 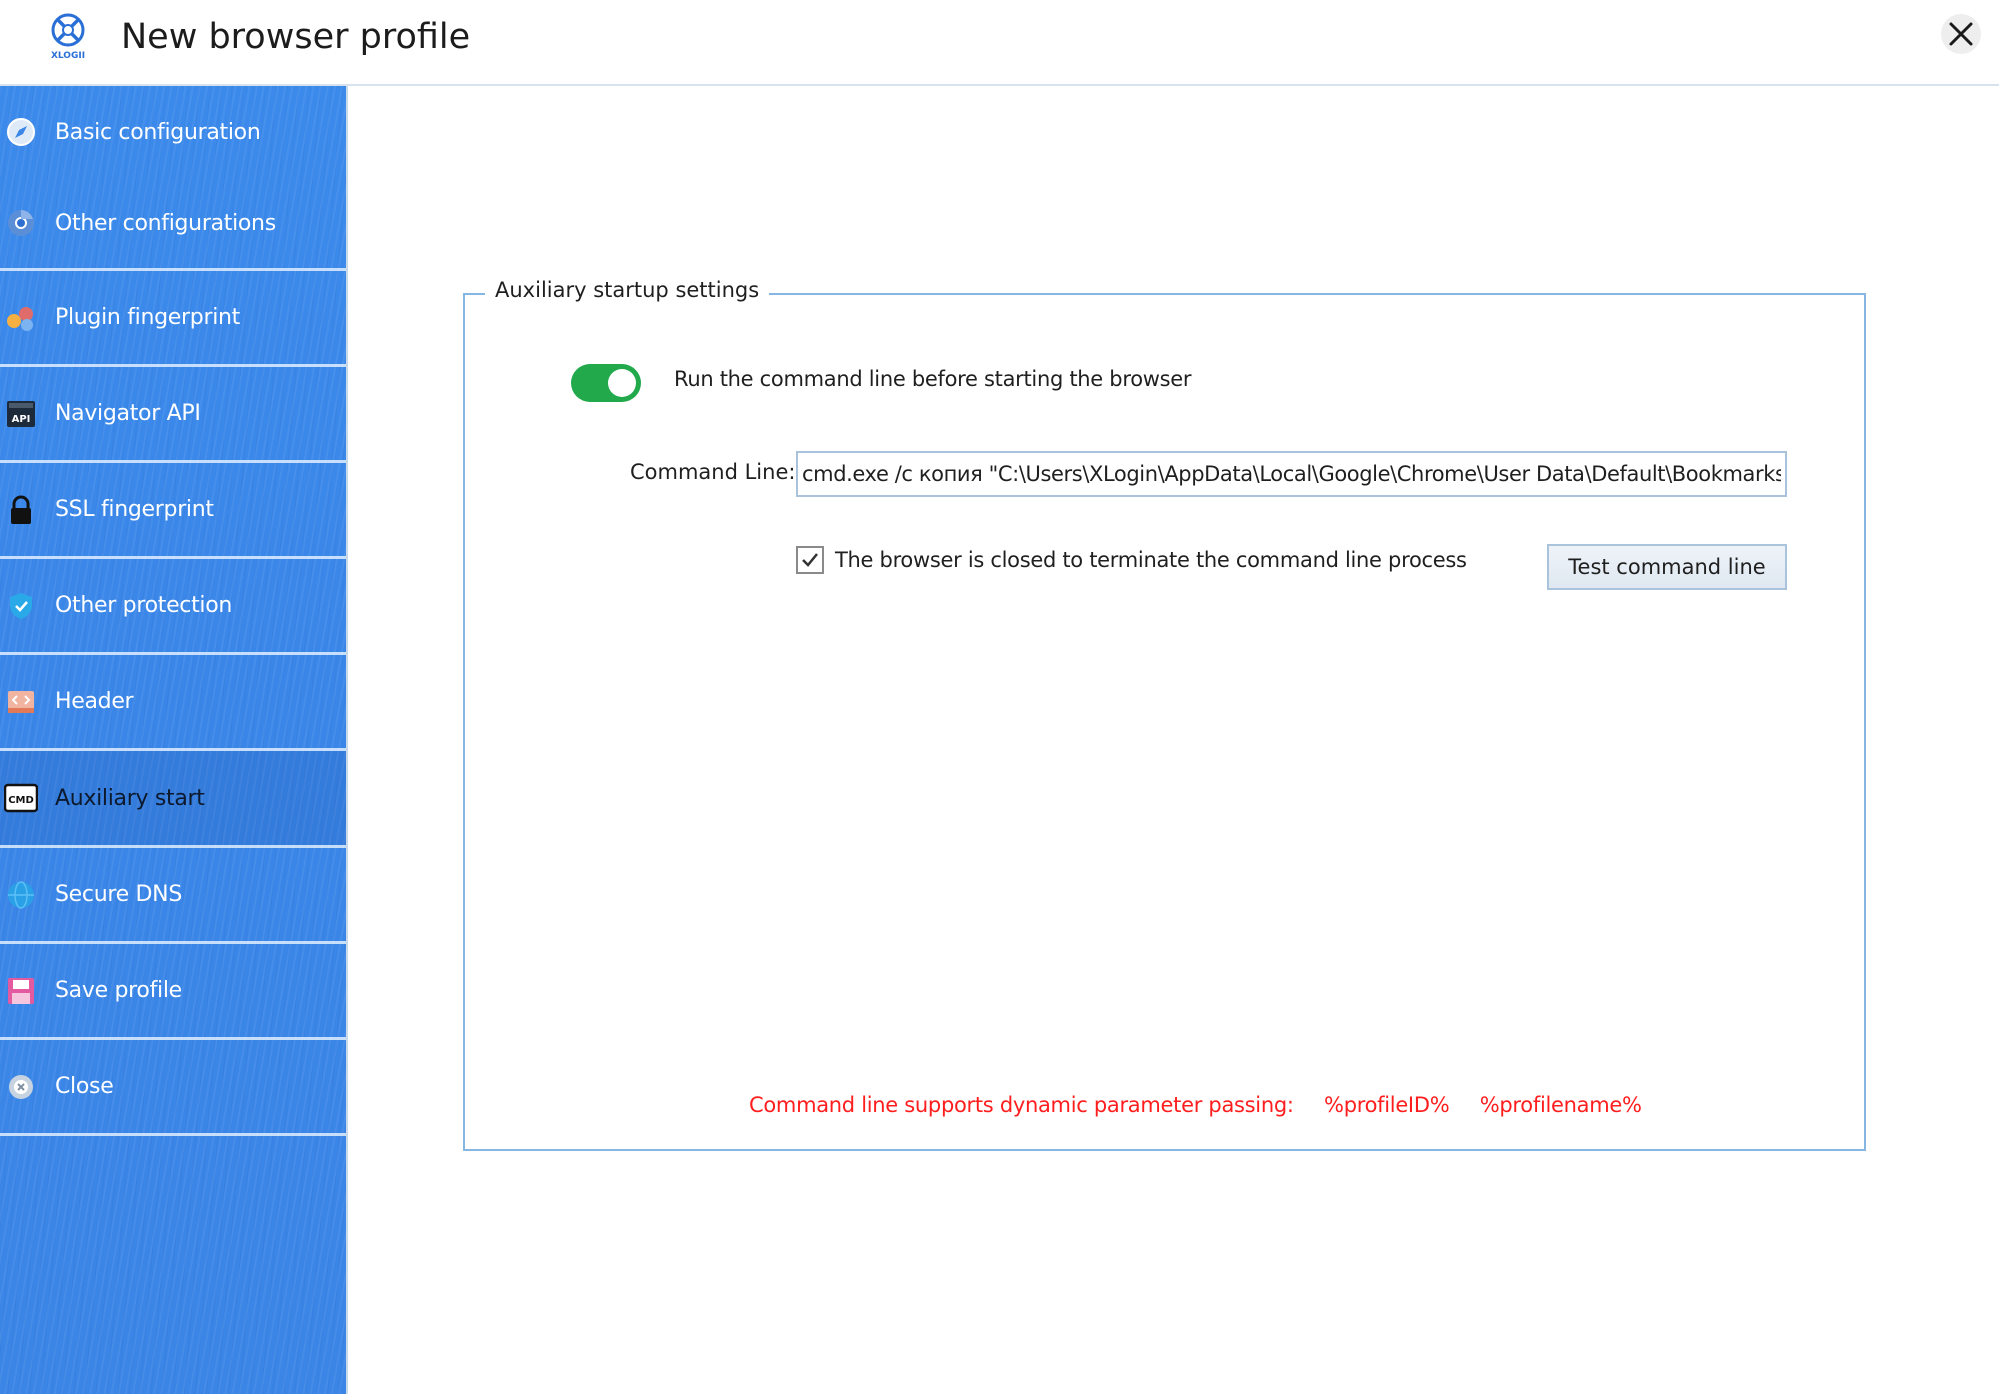 I want to click on toggle-knob, so click(x=622, y=383).